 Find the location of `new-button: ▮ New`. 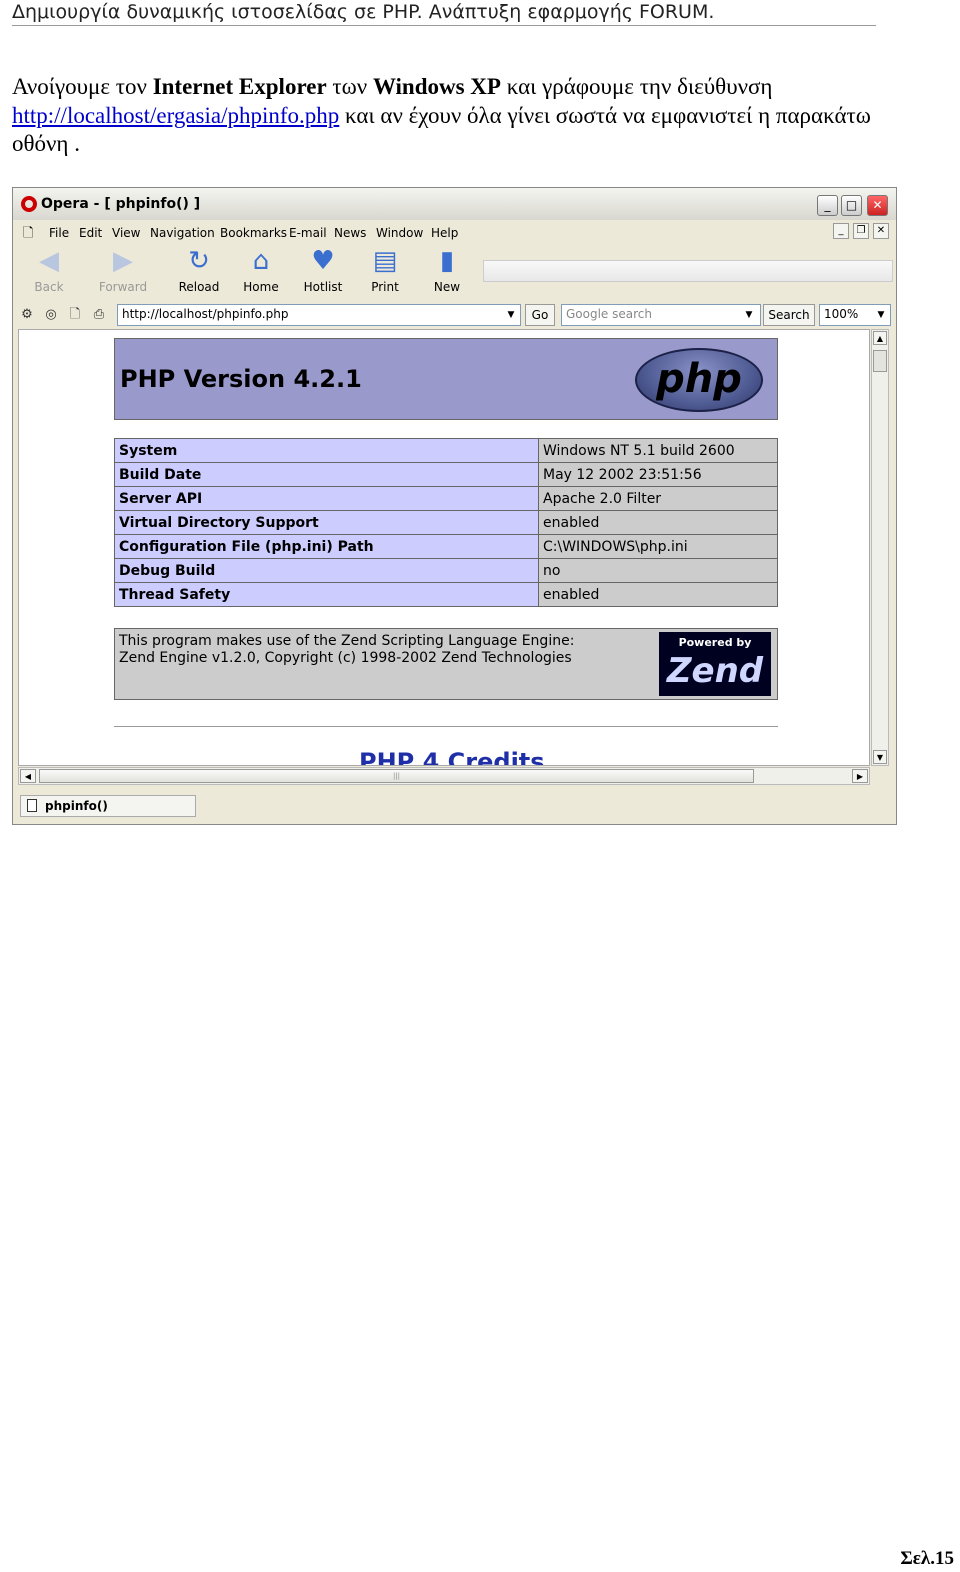

new-button: ▮ New is located at coordinates (447, 272).